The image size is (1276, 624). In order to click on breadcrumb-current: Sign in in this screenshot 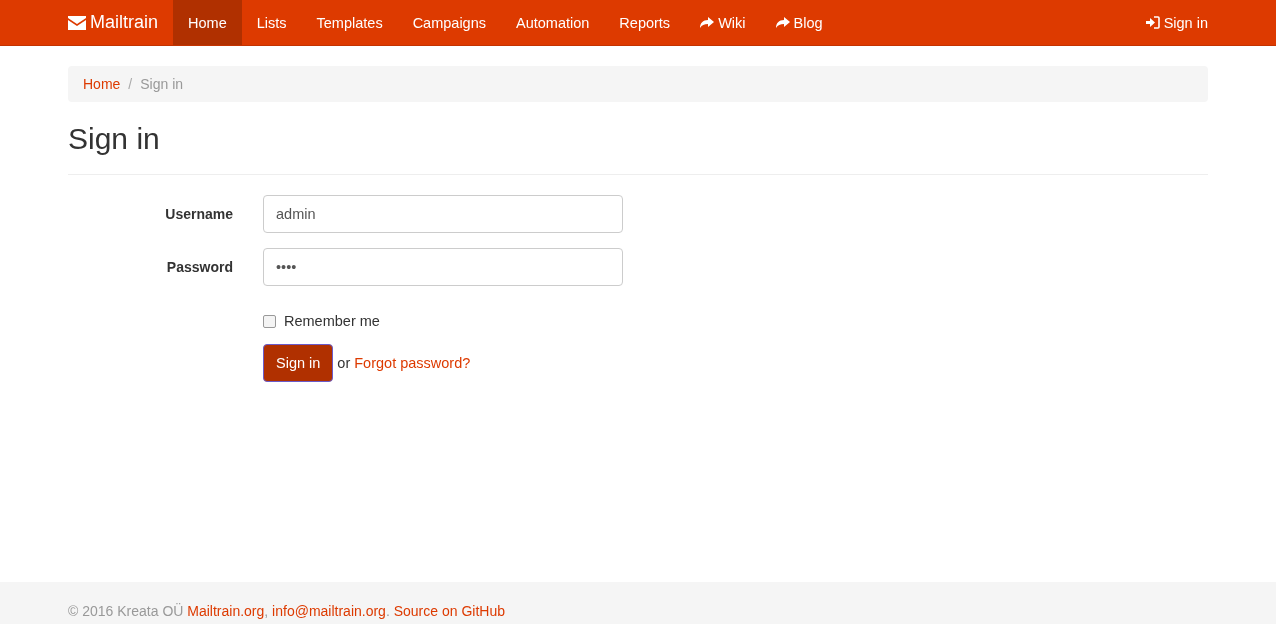, I will do `click(162, 84)`.